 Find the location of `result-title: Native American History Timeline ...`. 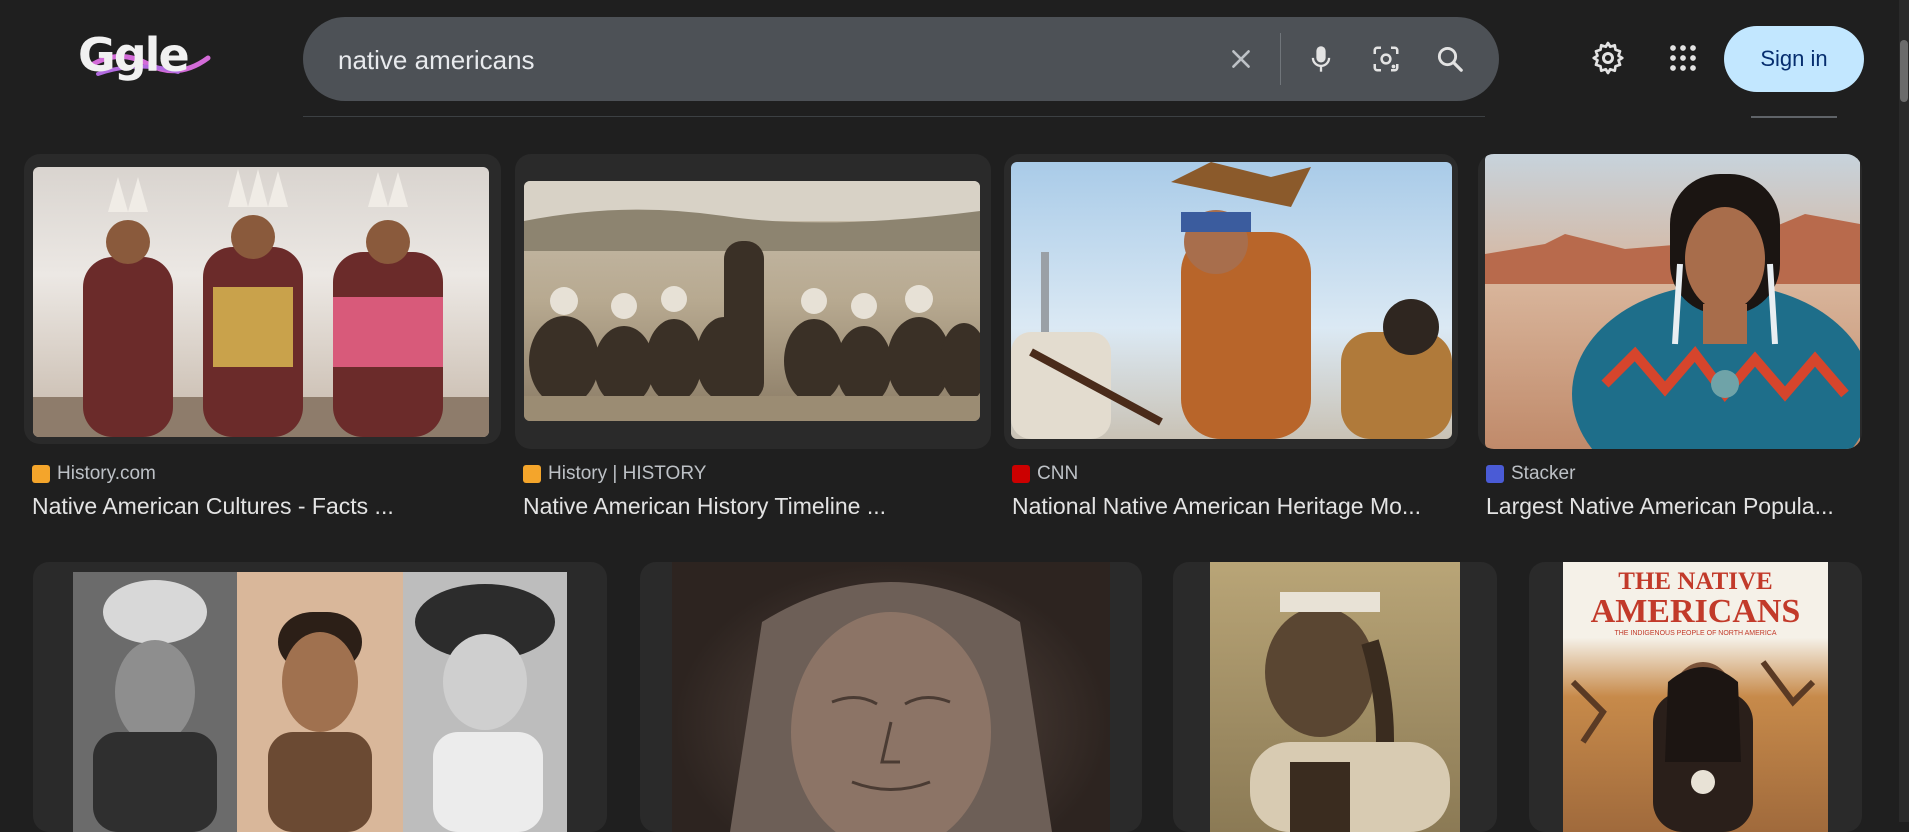

result-title: Native American History Timeline ... is located at coordinates (753, 506).